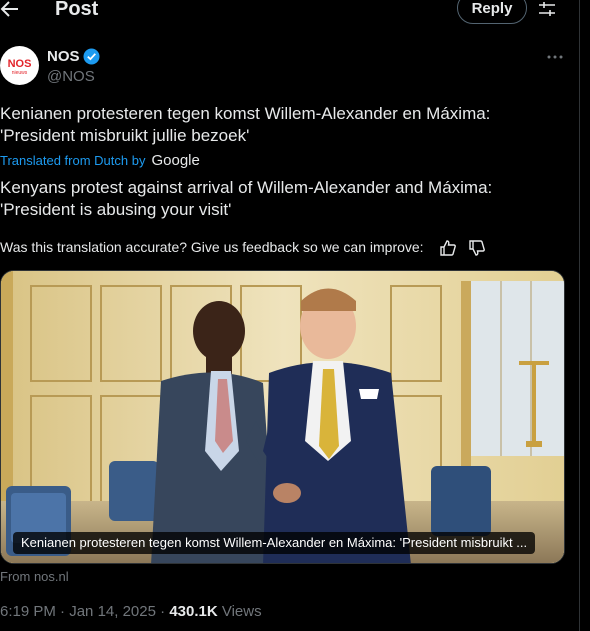 The image size is (590, 631). What do you see at coordinates (547, 9) in the screenshot?
I see `sliders-icon` at bounding box center [547, 9].